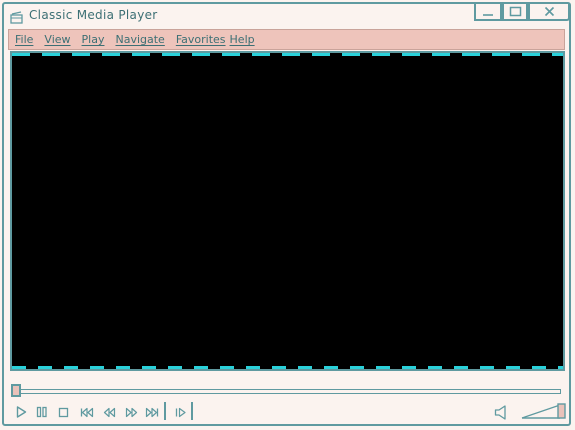 The height and width of the screenshot is (430, 575). Describe the element at coordinates (93, 39) in the screenshot. I see `menu-play: Play` at that location.